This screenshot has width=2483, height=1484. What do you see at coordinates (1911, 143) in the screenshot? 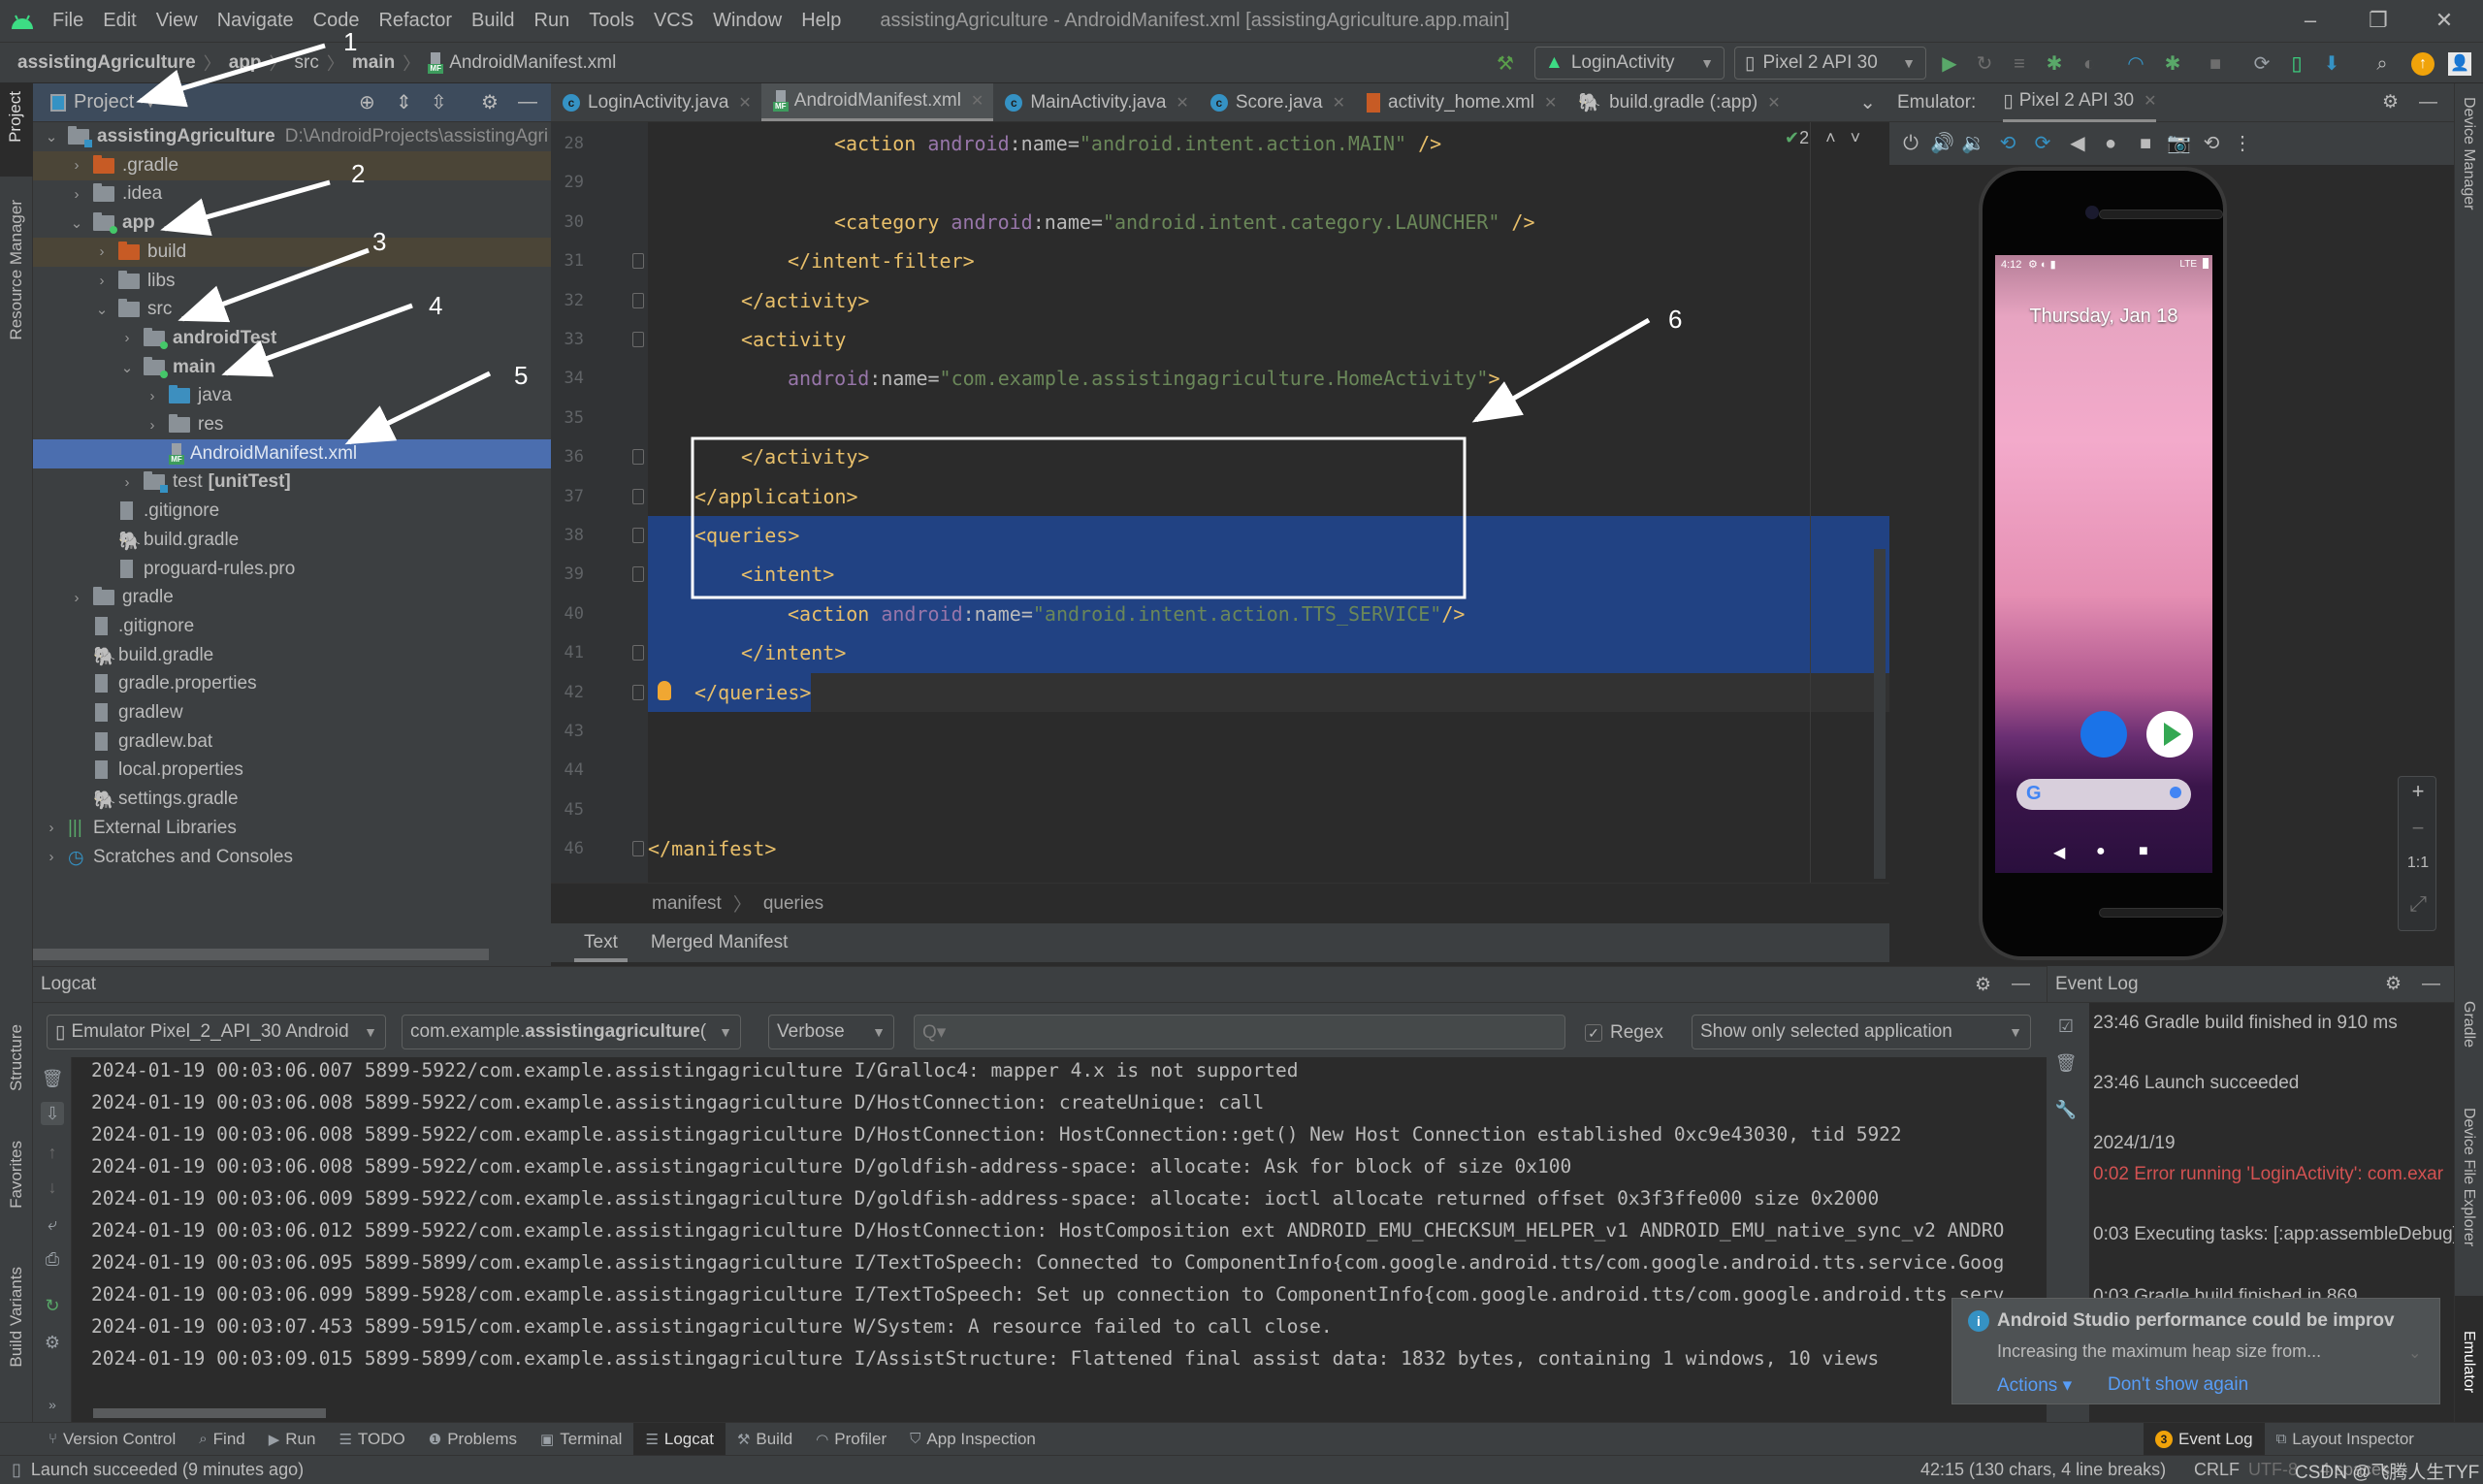
I see `power-icon: ⏻` at bounding box center [1911, 143].